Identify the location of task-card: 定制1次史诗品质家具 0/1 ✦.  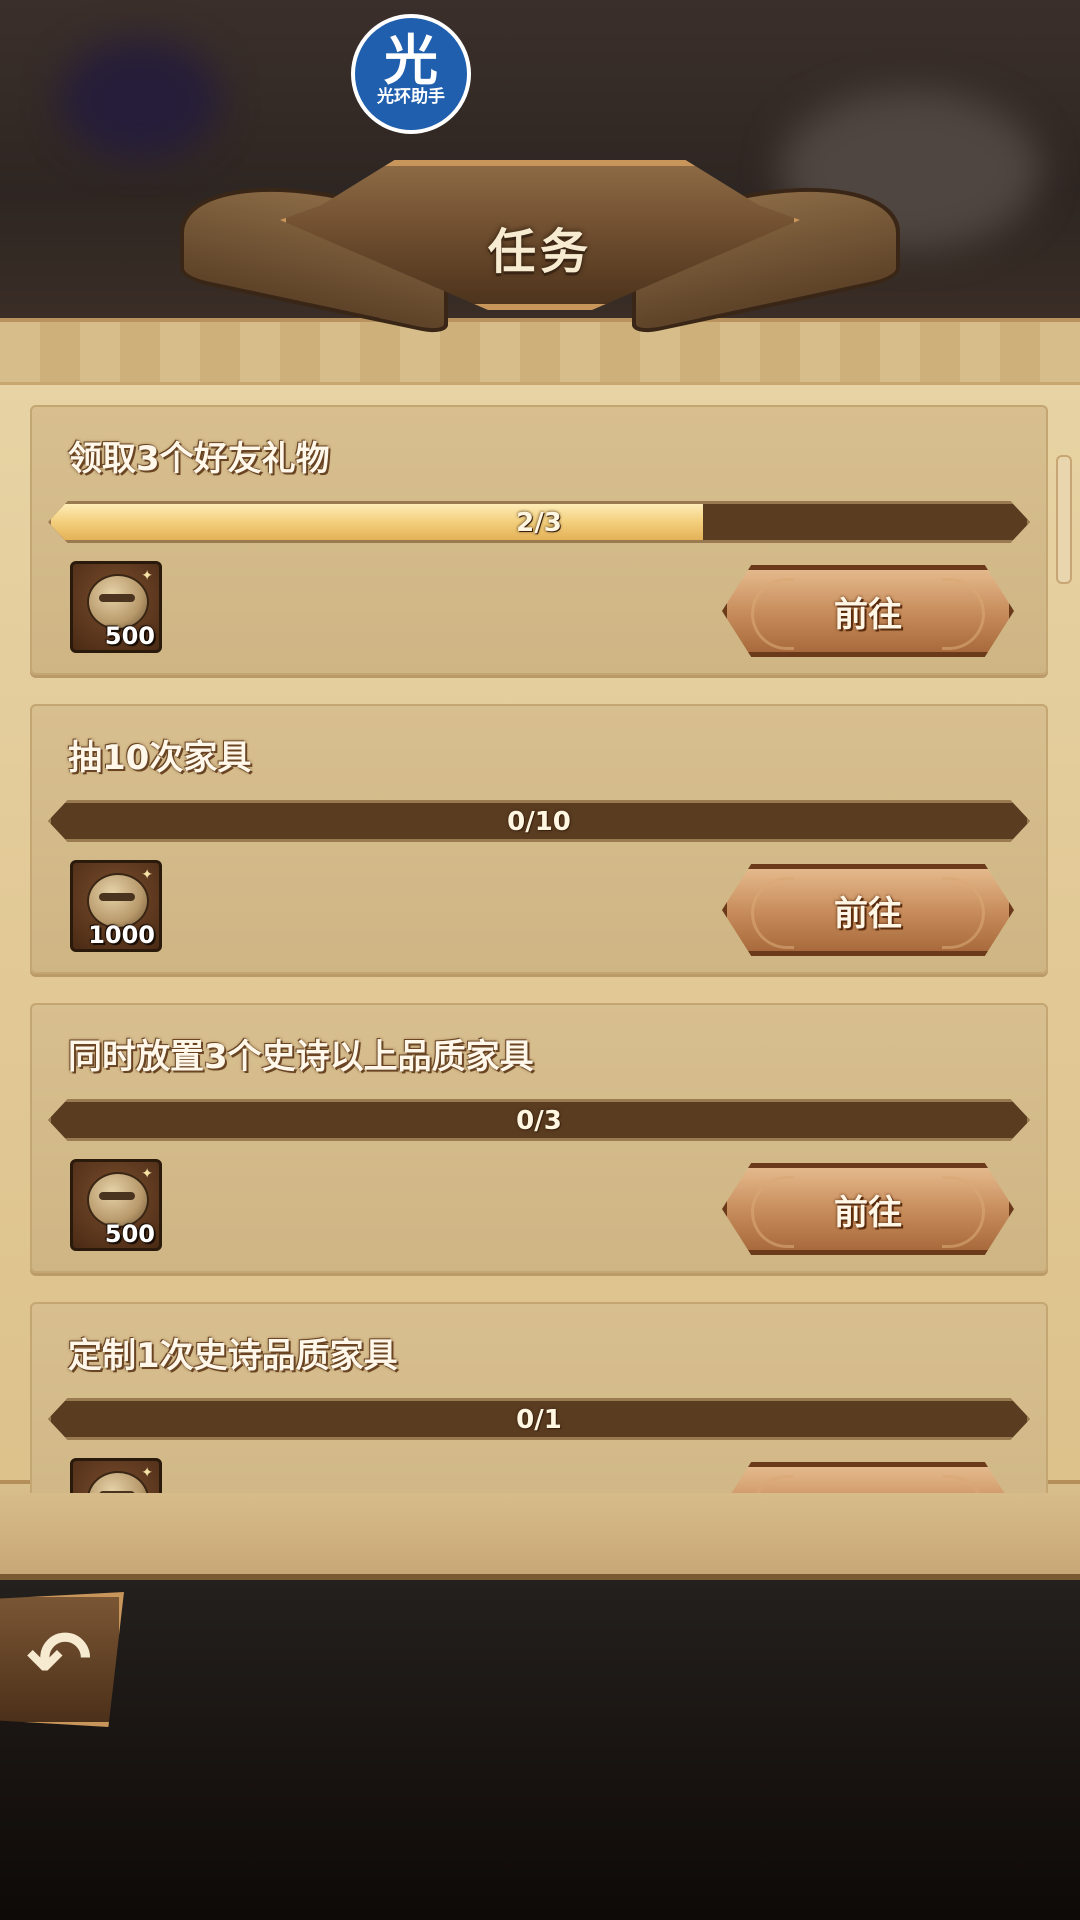
(539, 1397).